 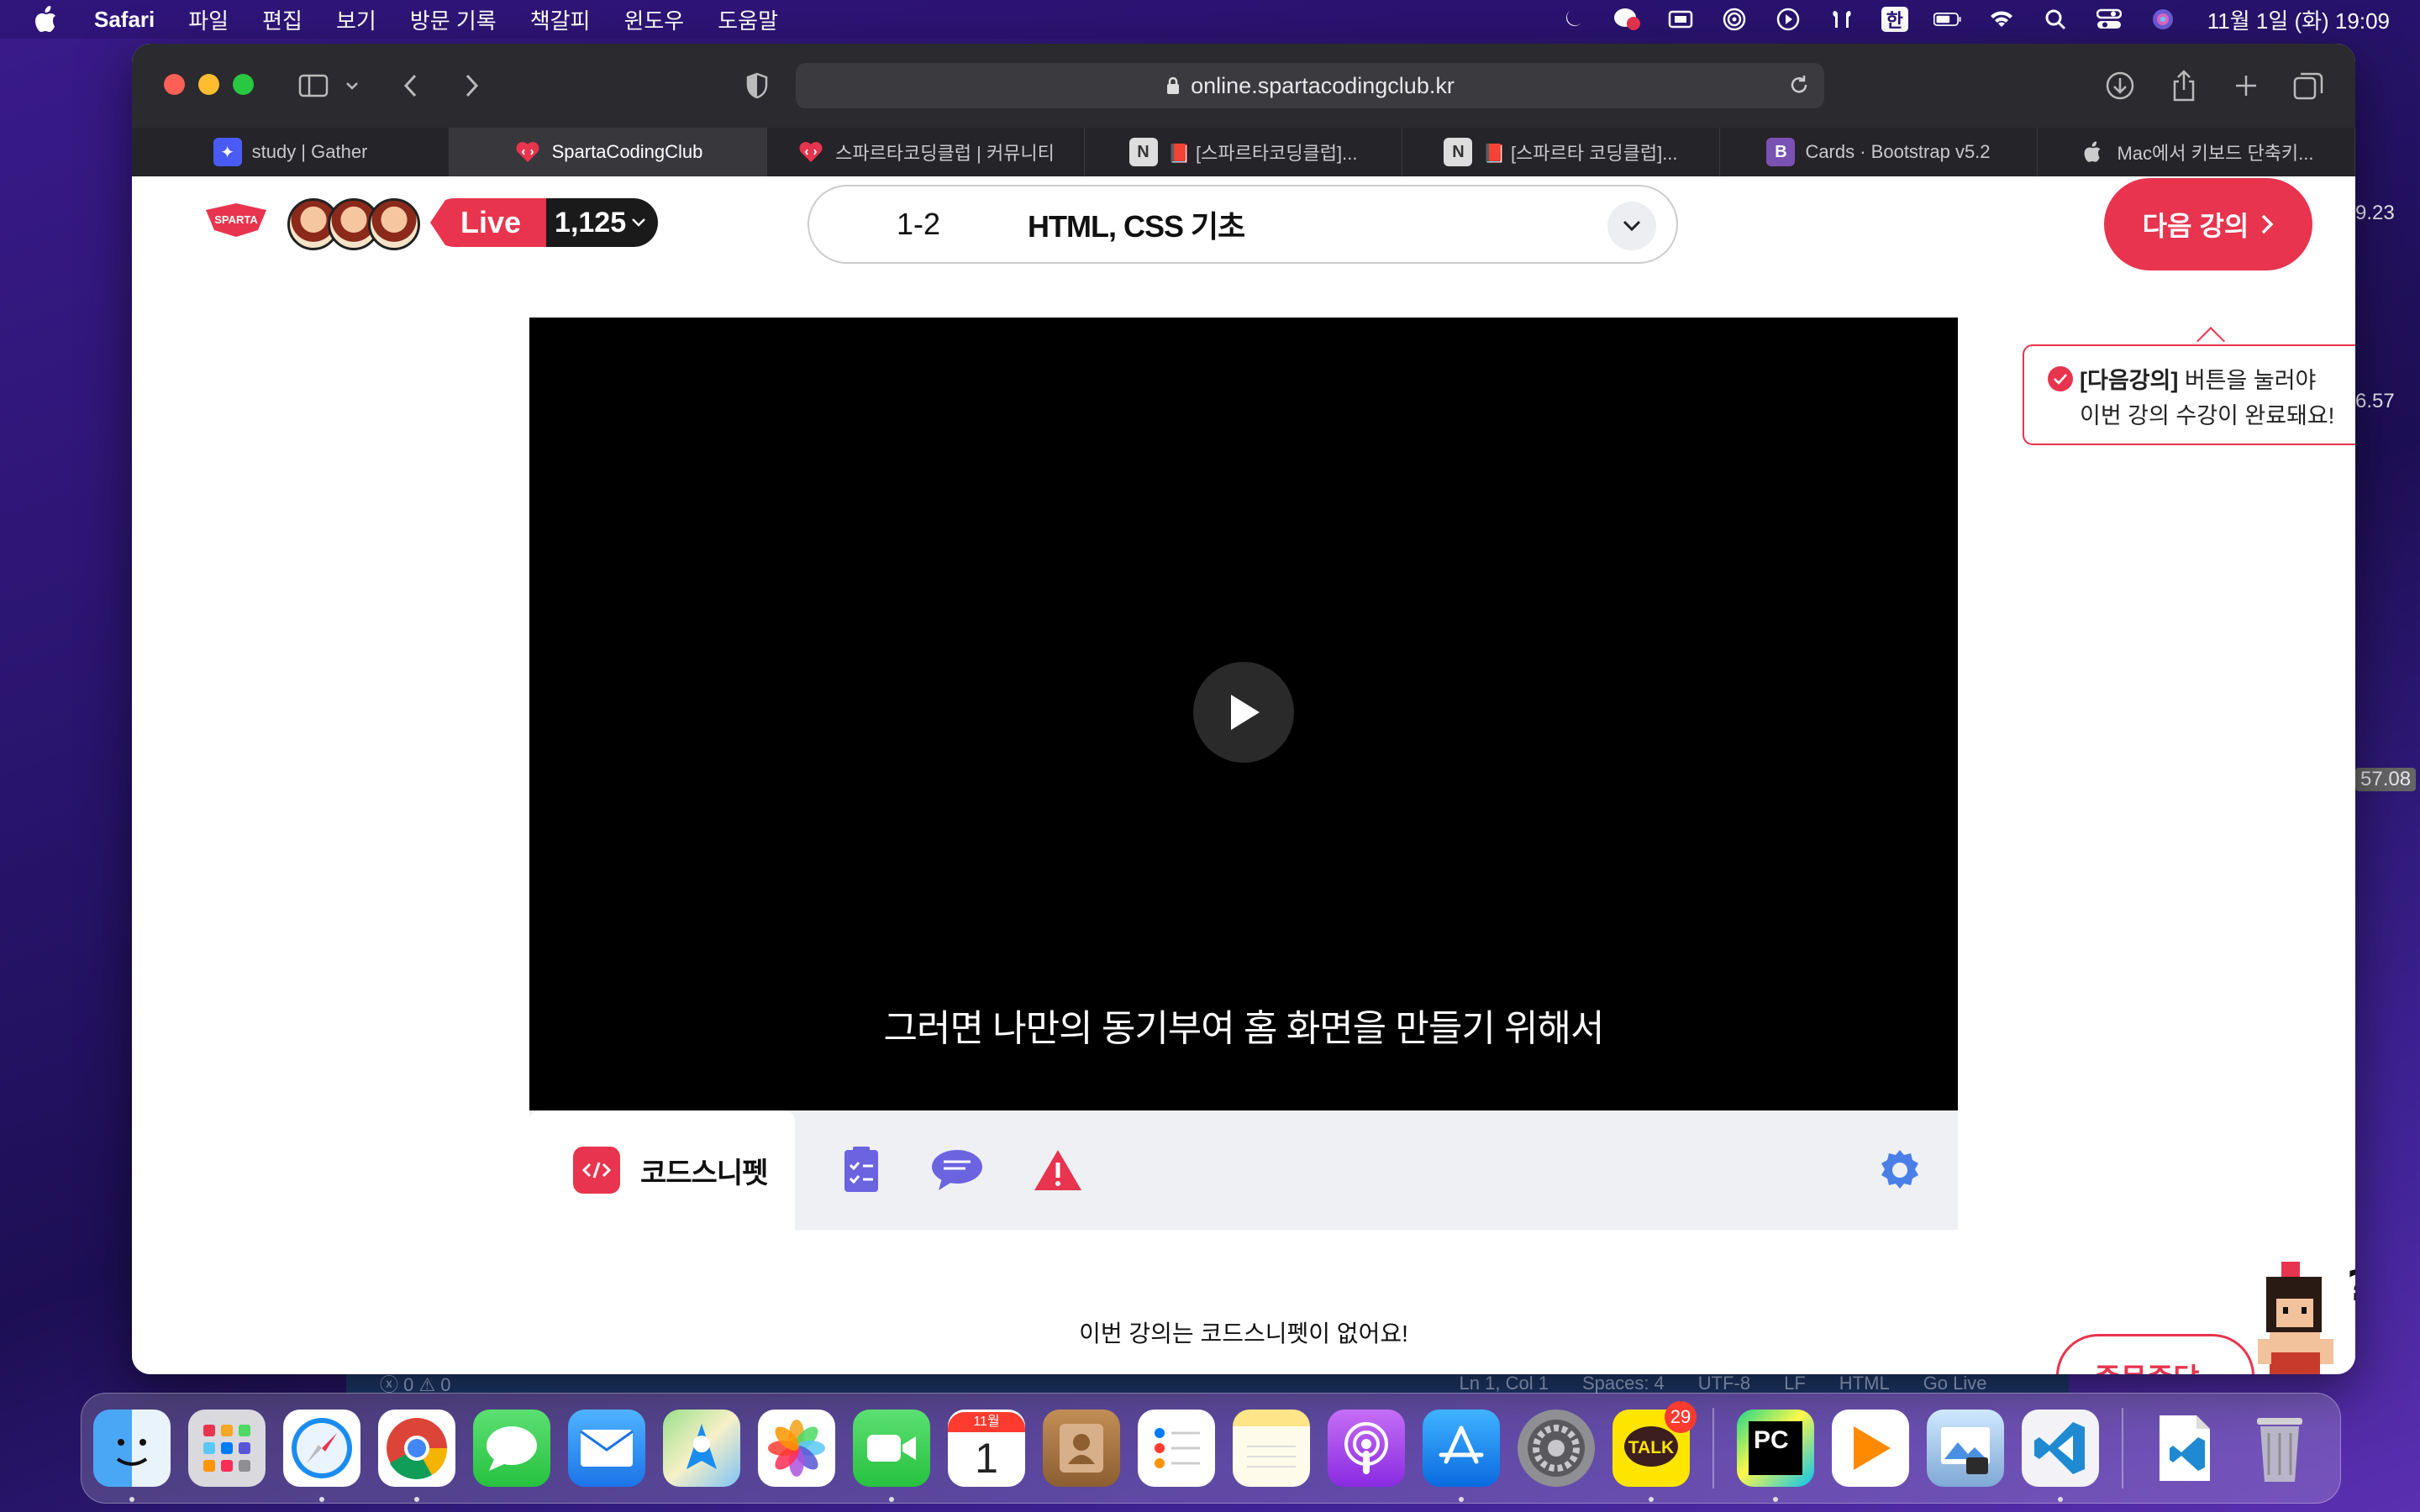 What do you see at coordinates (1366, 1448) in the screenshot?
I see `podcasts-icon` at bounding box center [1366, 1448].